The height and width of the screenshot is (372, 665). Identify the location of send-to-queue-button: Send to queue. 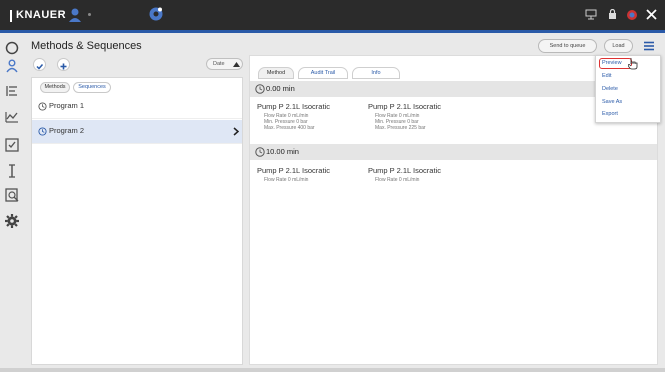
(567, 46).